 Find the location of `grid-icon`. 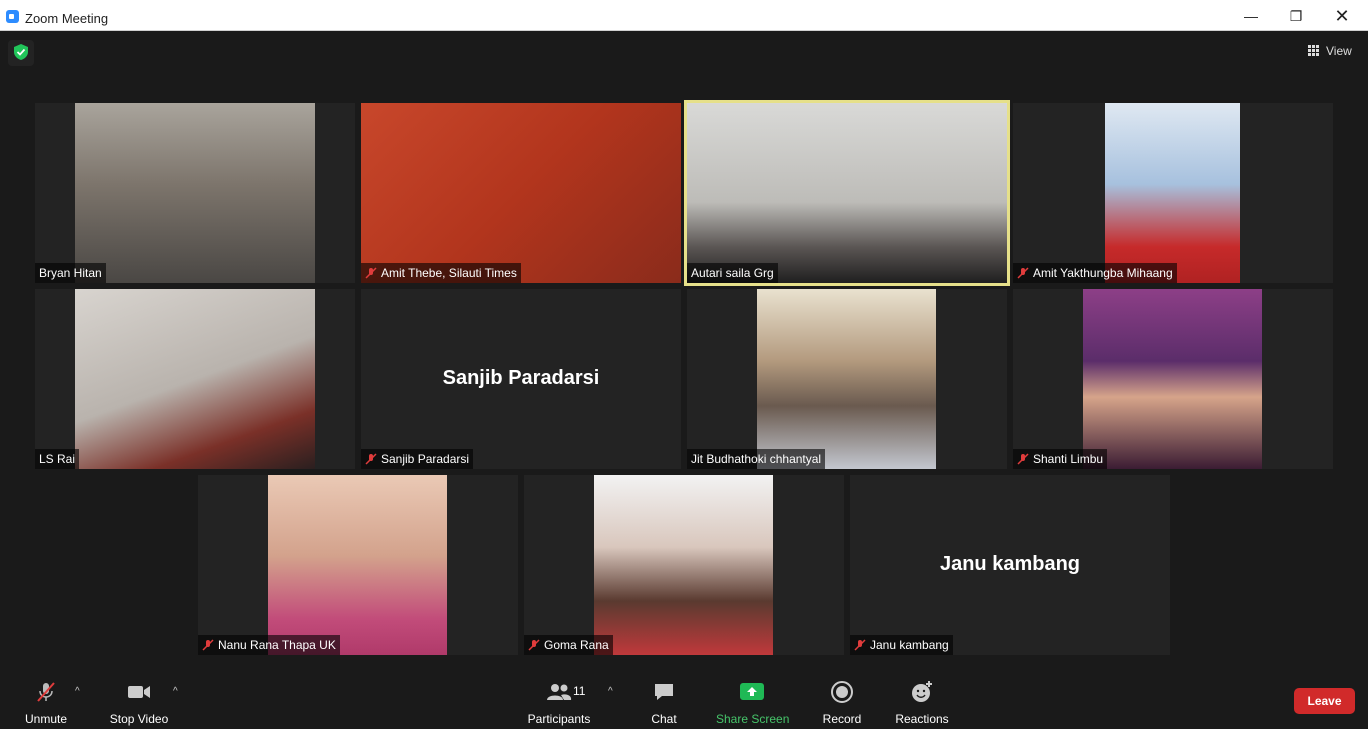

grid-icon is located at coordinates (1313, 50).